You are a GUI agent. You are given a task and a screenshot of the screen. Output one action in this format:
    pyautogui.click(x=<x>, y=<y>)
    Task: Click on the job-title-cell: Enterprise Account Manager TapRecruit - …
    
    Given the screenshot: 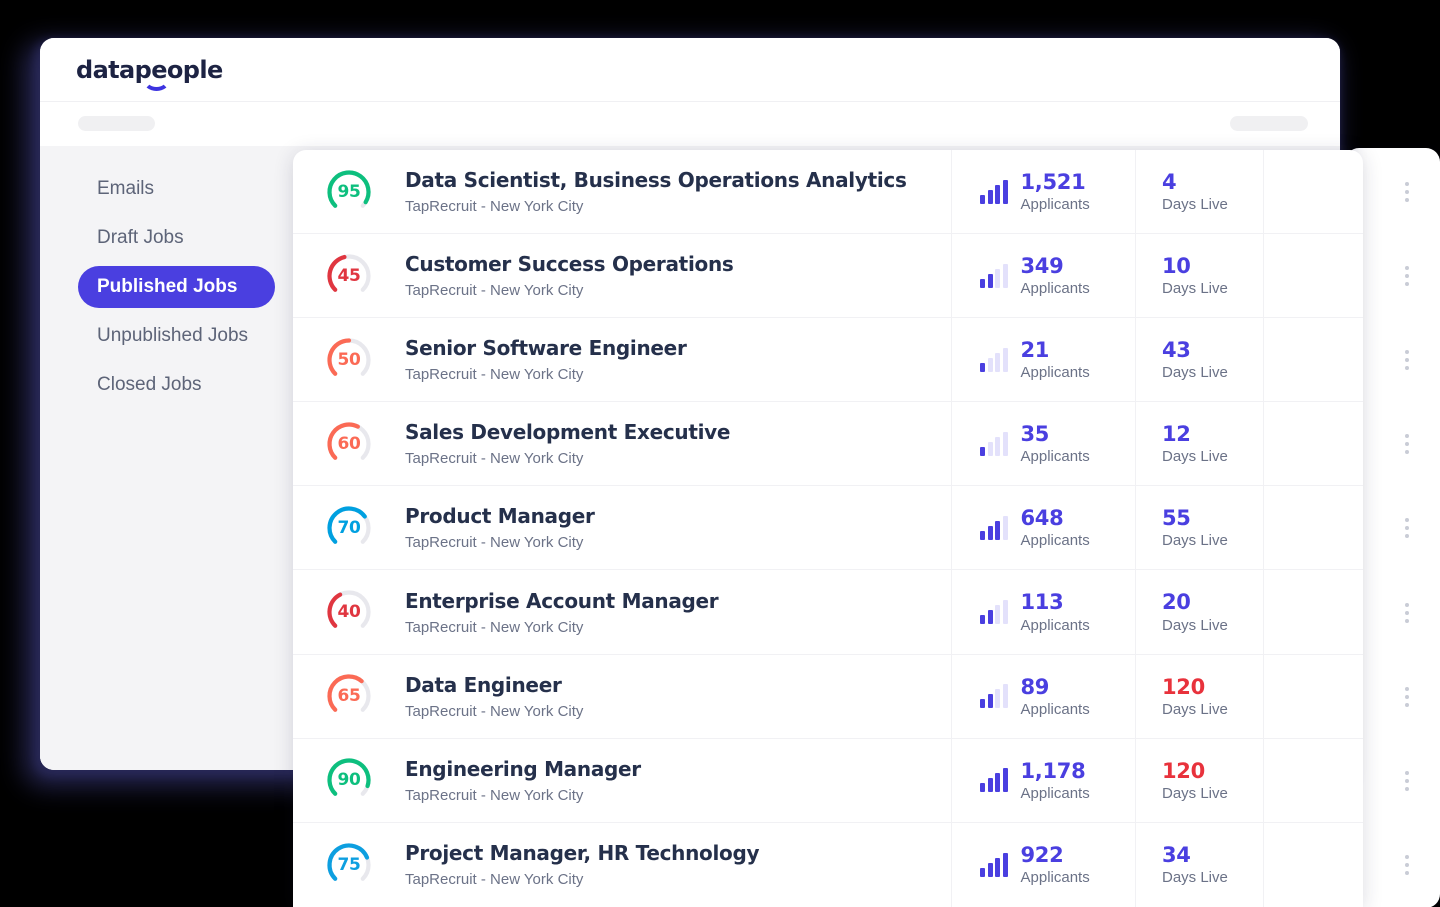 What is the action you would take?
    pyautogui.click(x=678, y=611)
    